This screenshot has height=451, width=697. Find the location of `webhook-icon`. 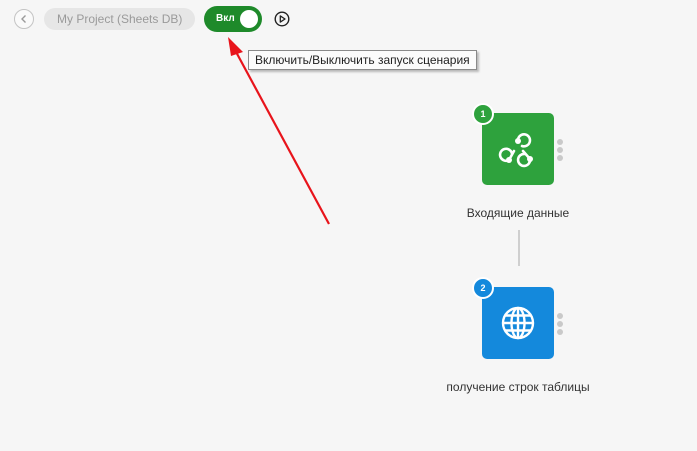

webhook-icon is located at coordinates (515, 150).